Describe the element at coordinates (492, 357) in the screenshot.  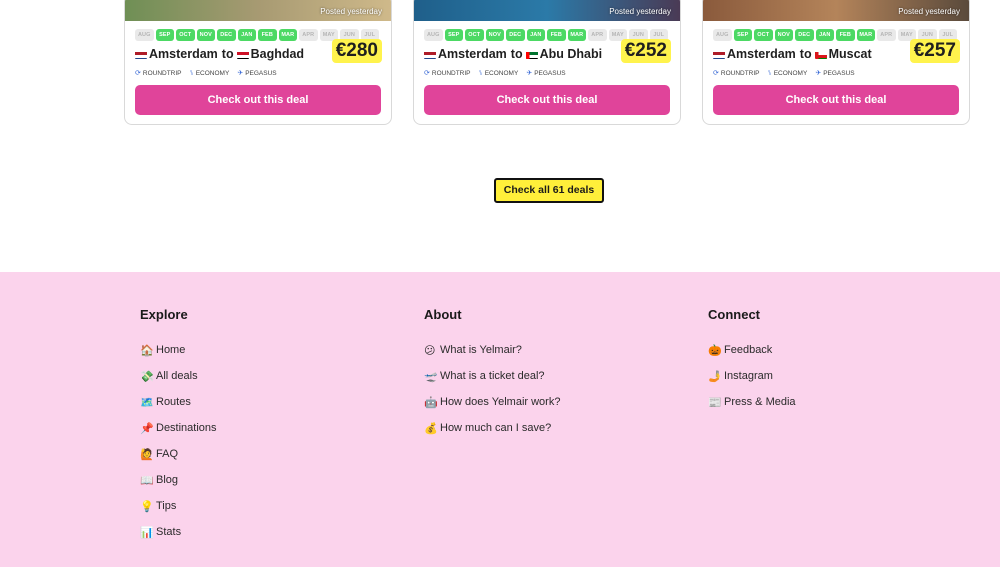
I see `footer-link: 😕 What is Yelmair?` at that location.